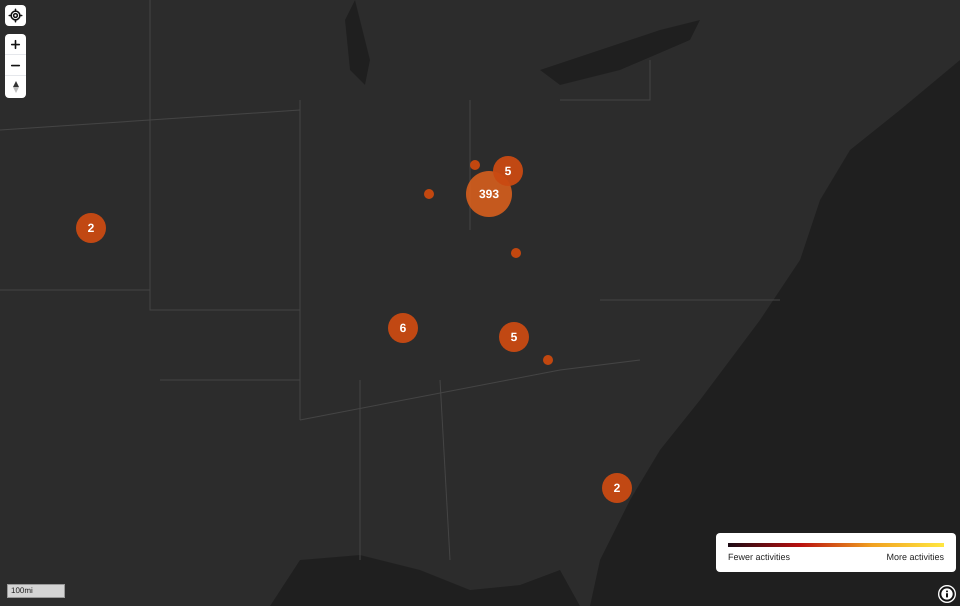  What do you see at coordinates (947, 594) in the screenshot?
I see `info-icon` at bounding box center [947, 594].